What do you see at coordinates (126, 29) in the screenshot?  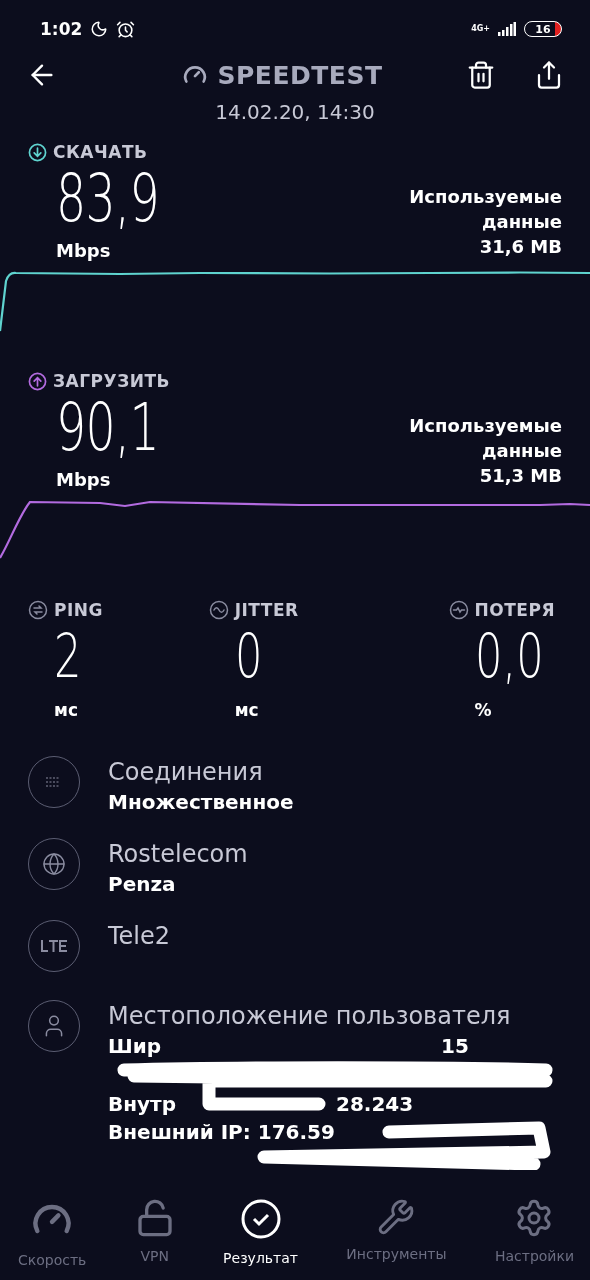 I see `alarm-icon` at bounding box center [126, 29].